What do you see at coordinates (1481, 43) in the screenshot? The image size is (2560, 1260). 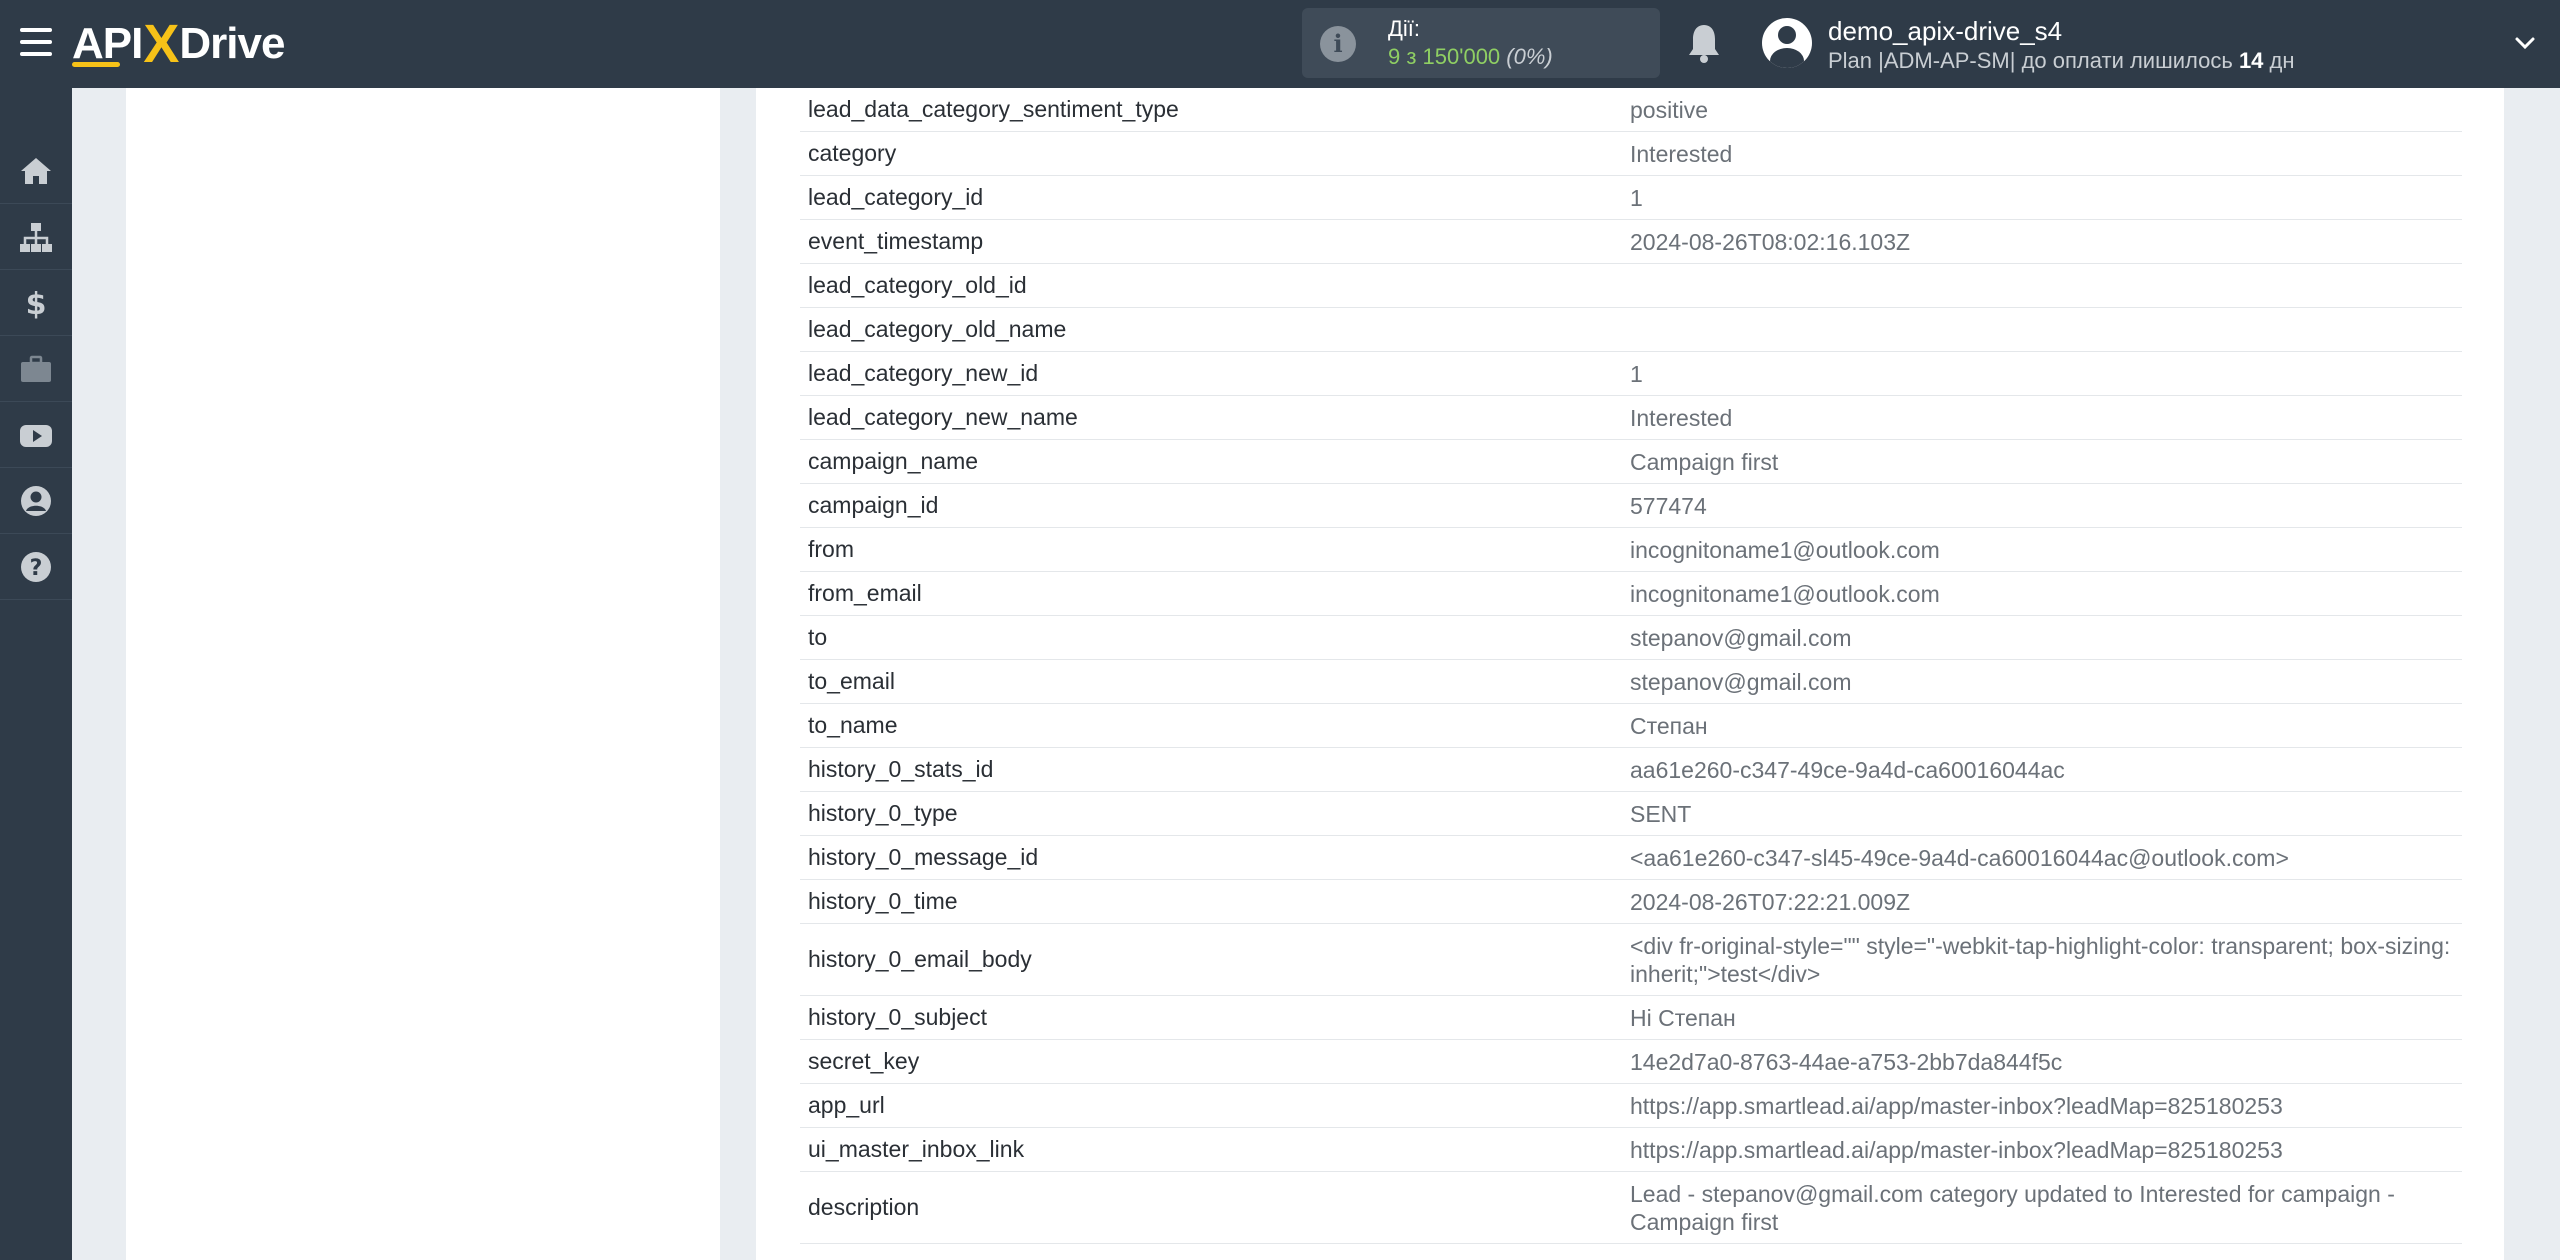 I see `actions-counter: i Дії: 9 з 150'000 (0%)` at bounding box center [1481, 43].